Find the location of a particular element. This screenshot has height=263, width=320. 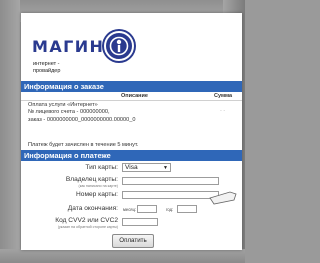

cvv-hint: (указан на обратной стороне карты) is located at coordinates (87, 227).